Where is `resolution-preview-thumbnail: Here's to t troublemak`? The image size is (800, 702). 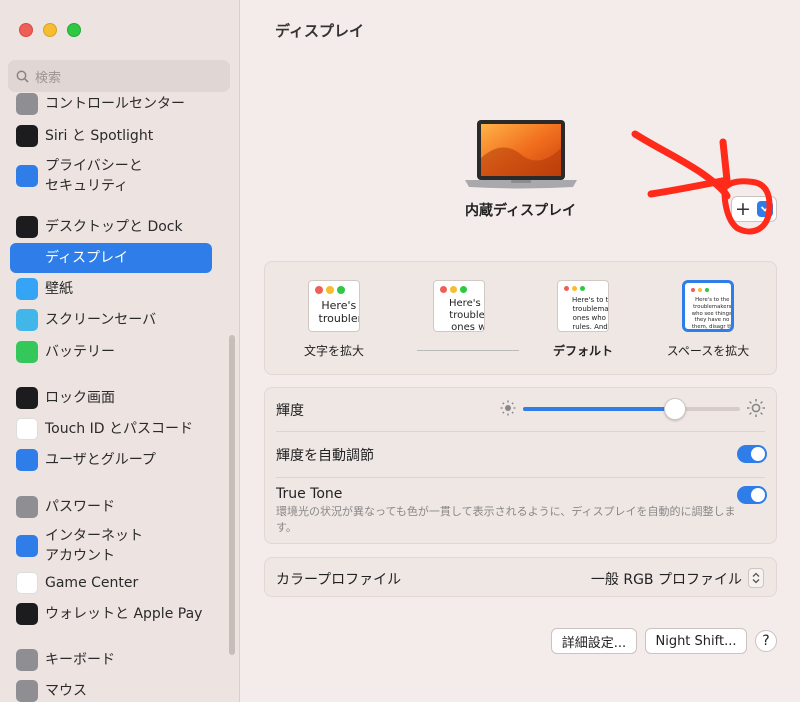
resolution-preview-thumbnail: Here's to t troublemak is located at coordinates (334, 306).